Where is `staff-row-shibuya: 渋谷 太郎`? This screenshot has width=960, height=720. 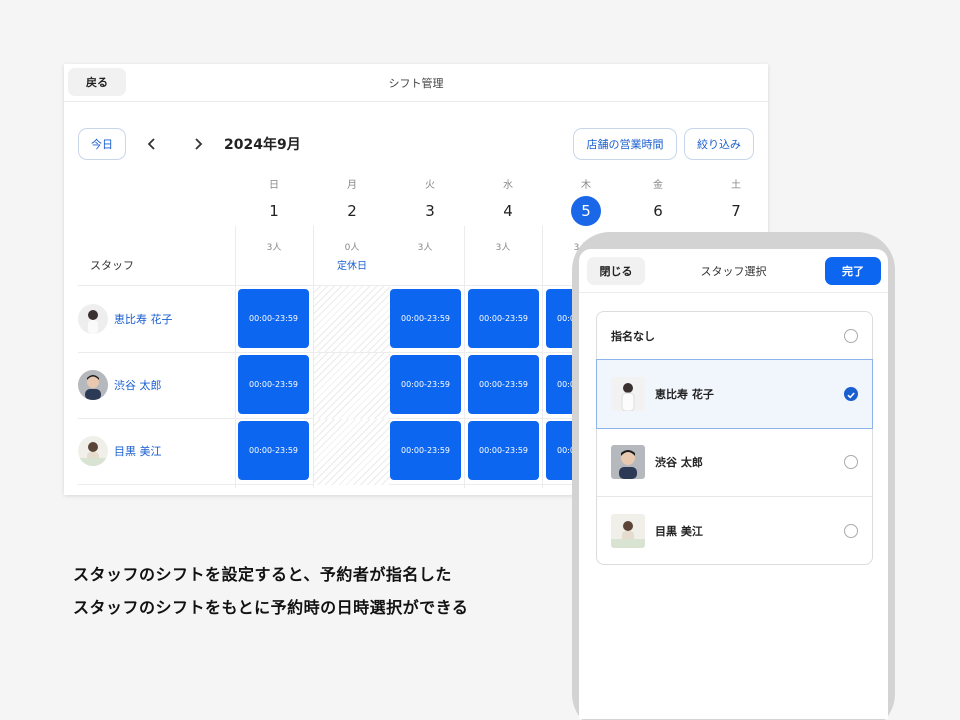 staff-row-shibuya: 渋谷 太郎 is located at coordinates (153, 385).